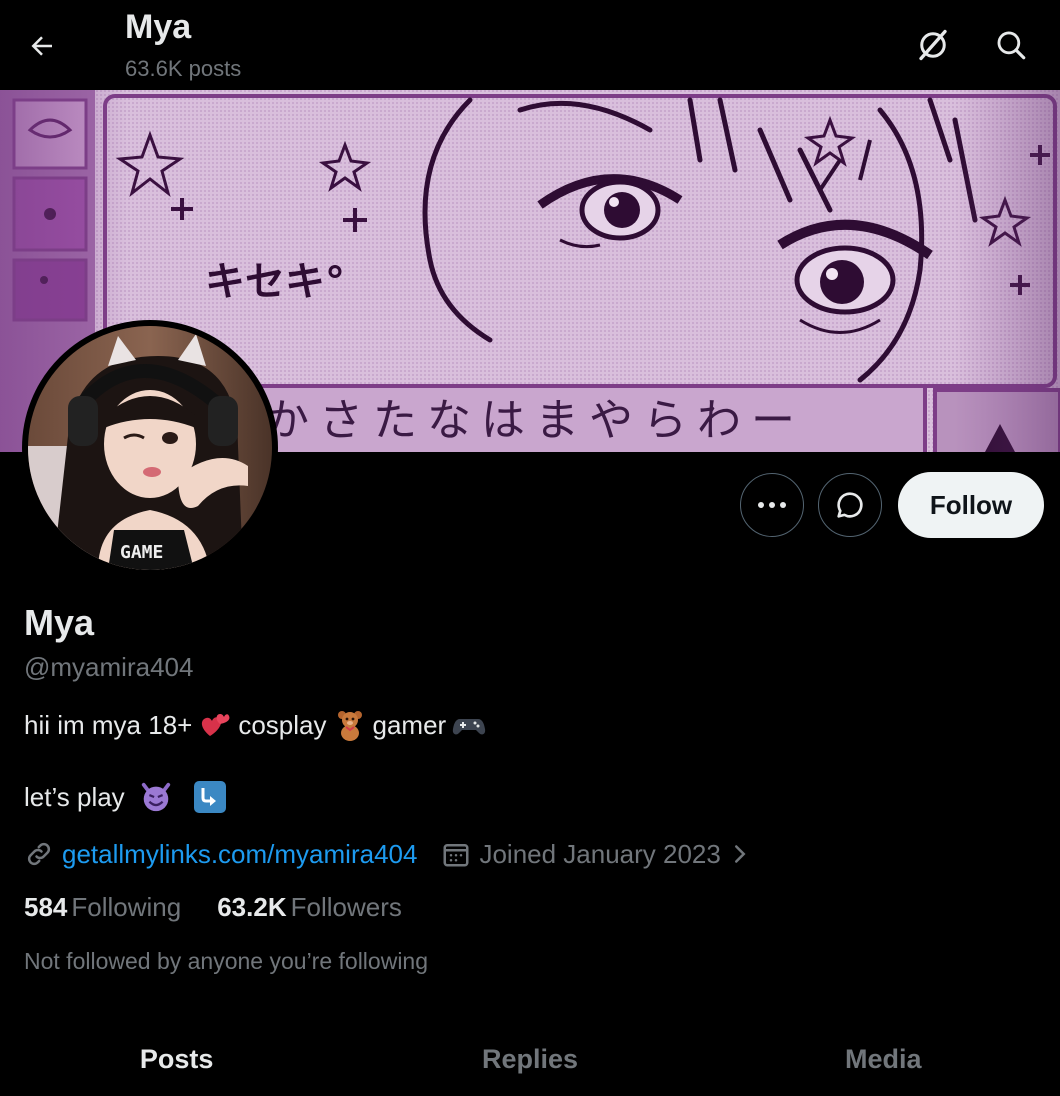 This screenshot has height=1096, width=1060. What do you see at coordinates (740, 854) in the screenshot?
I see `chevron-right-icon` at bounding box center [740, 854].